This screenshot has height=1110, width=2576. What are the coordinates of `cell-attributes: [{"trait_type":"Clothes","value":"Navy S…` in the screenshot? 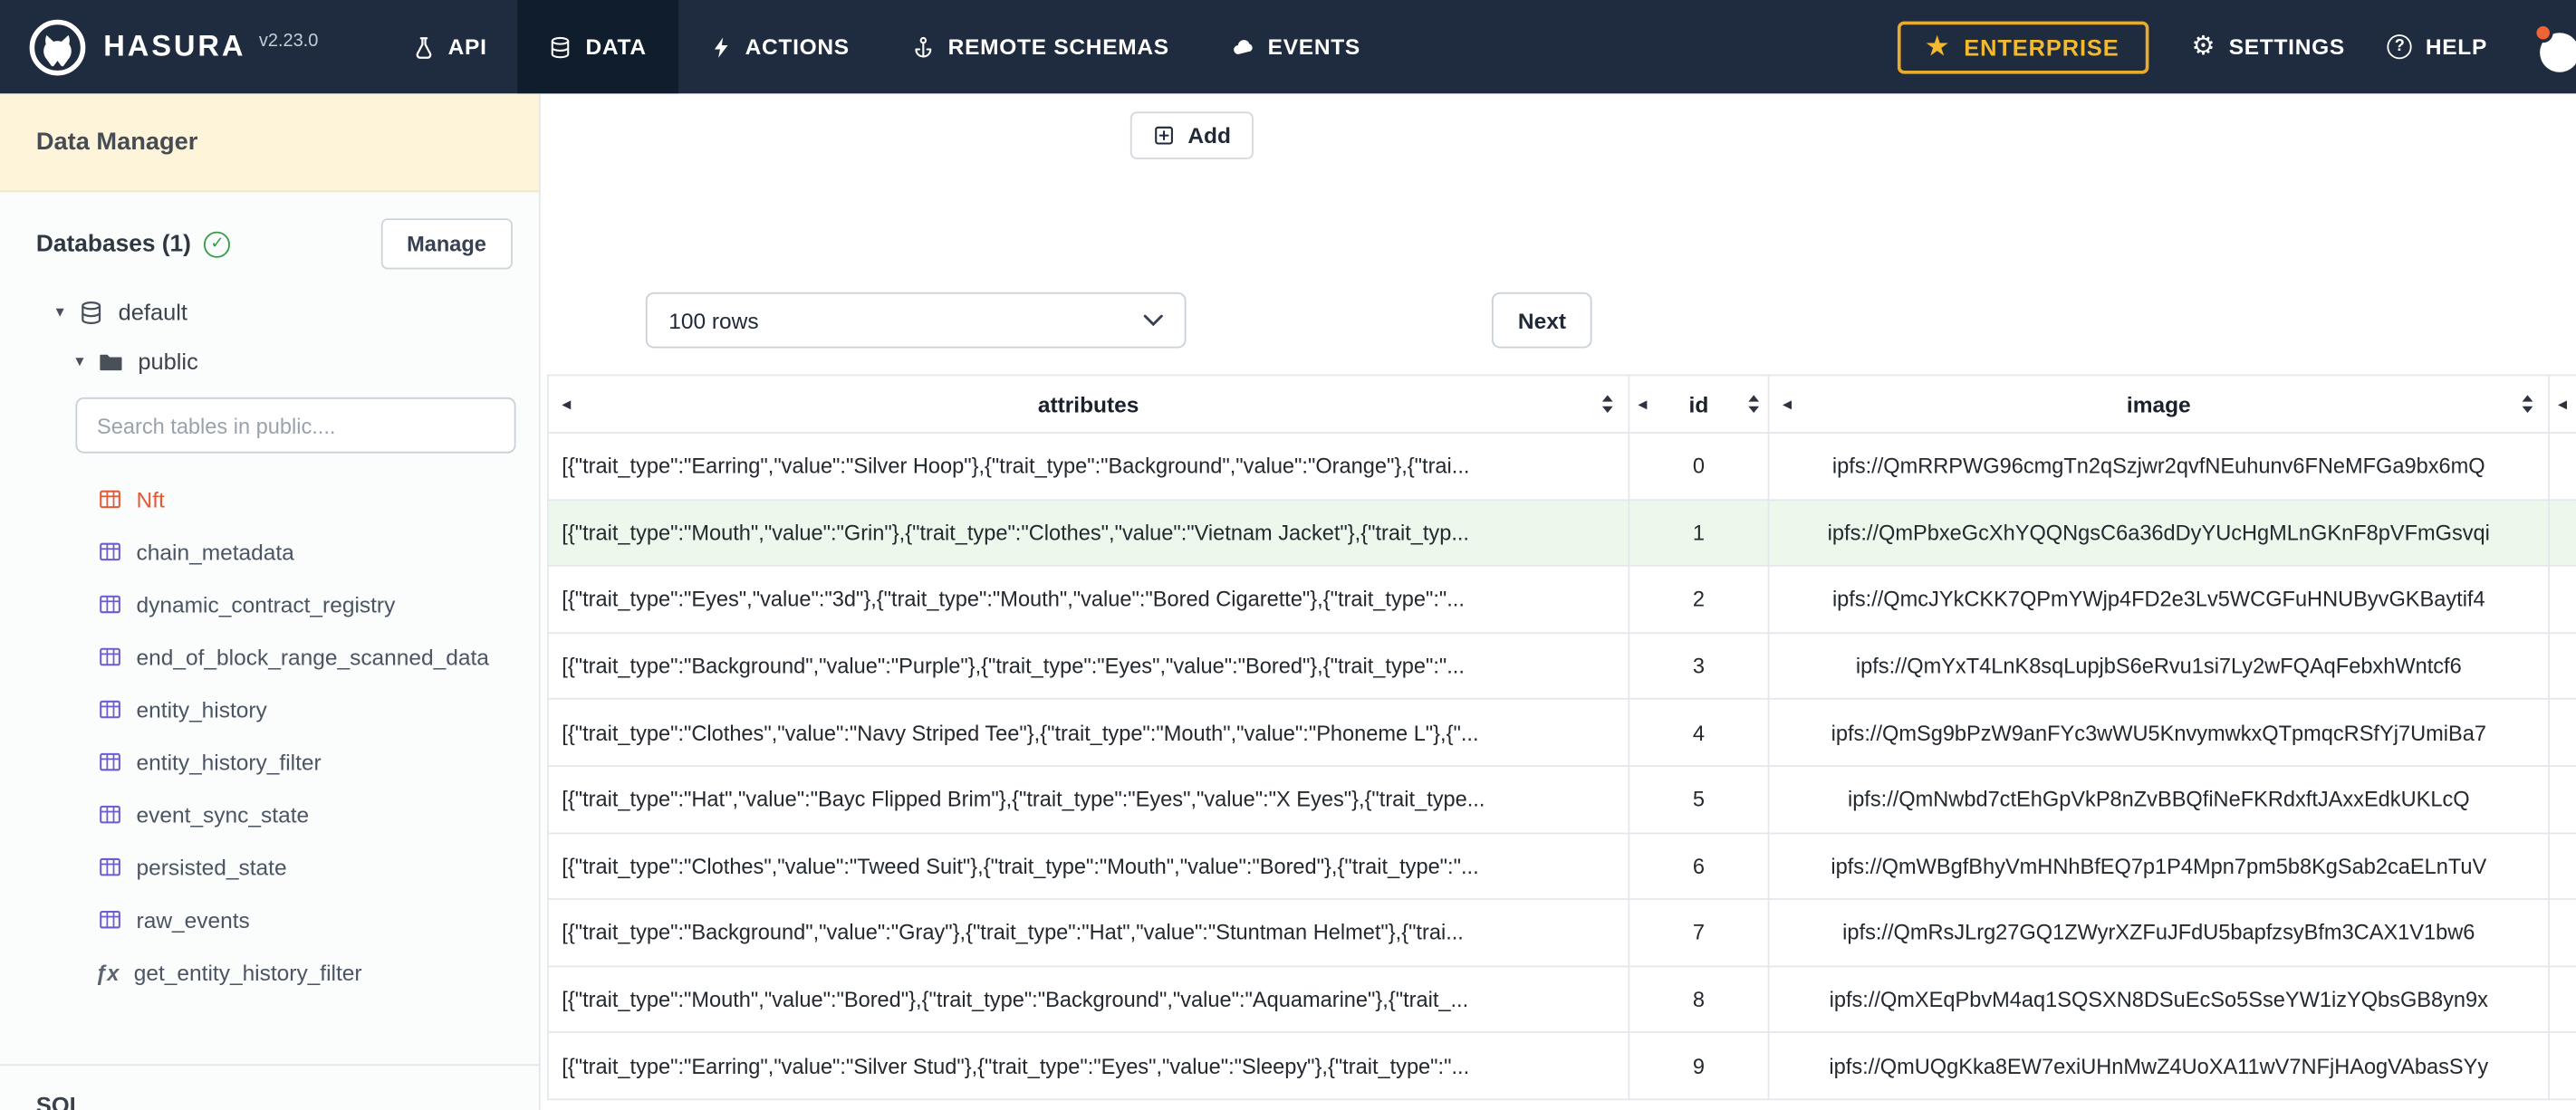 It's located at (1088, 733).